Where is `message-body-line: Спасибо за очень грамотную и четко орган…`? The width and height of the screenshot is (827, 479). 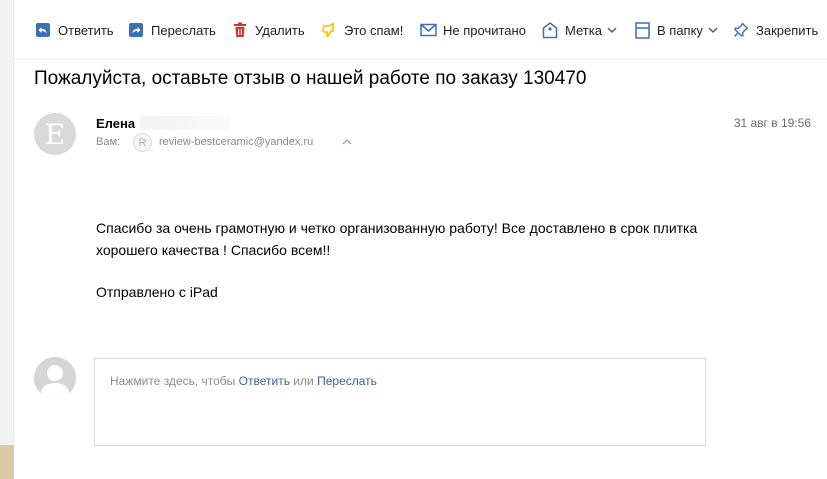 message-body-line: Спасибо за очень грамотную и четко орган… is located at coordinates (397, 228).